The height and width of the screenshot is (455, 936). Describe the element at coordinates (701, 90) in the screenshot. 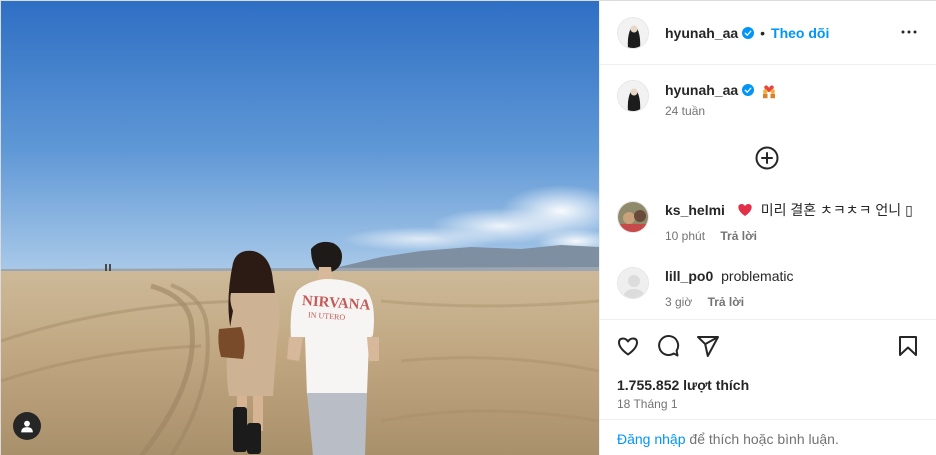

I see `caption-username: hyunah_aa` at that location.